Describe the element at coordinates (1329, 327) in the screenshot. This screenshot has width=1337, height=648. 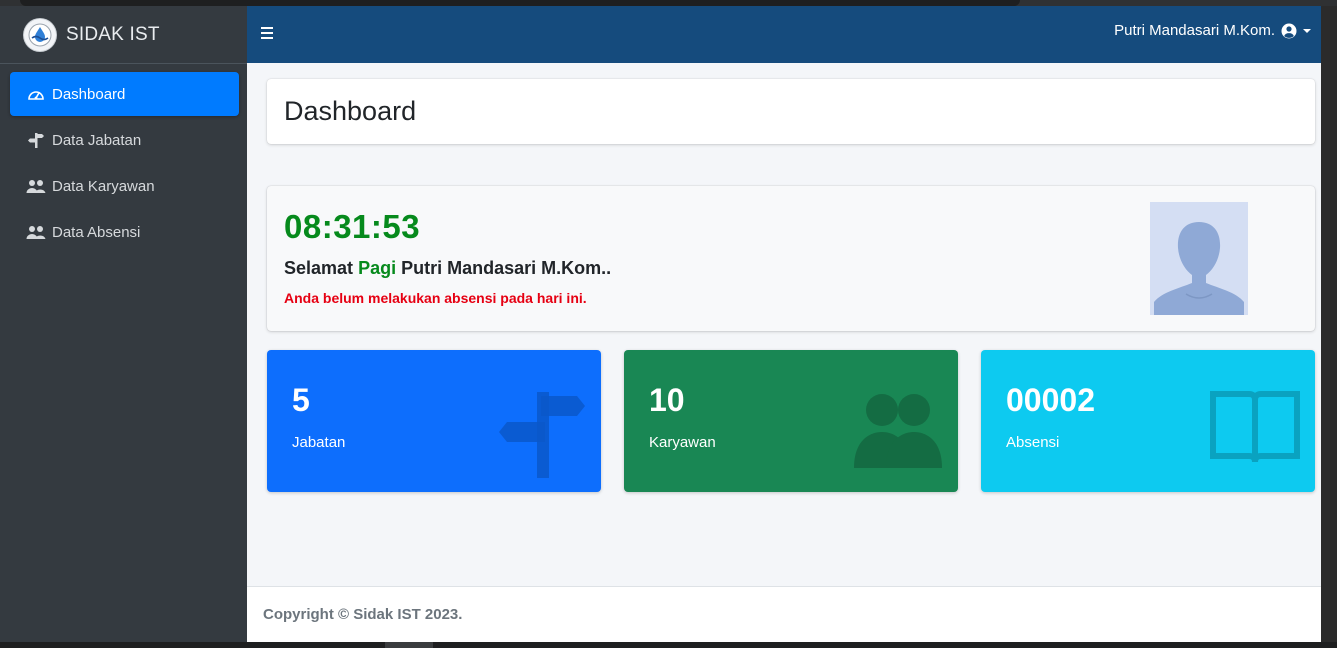
I see `window-right-edge` at that location.